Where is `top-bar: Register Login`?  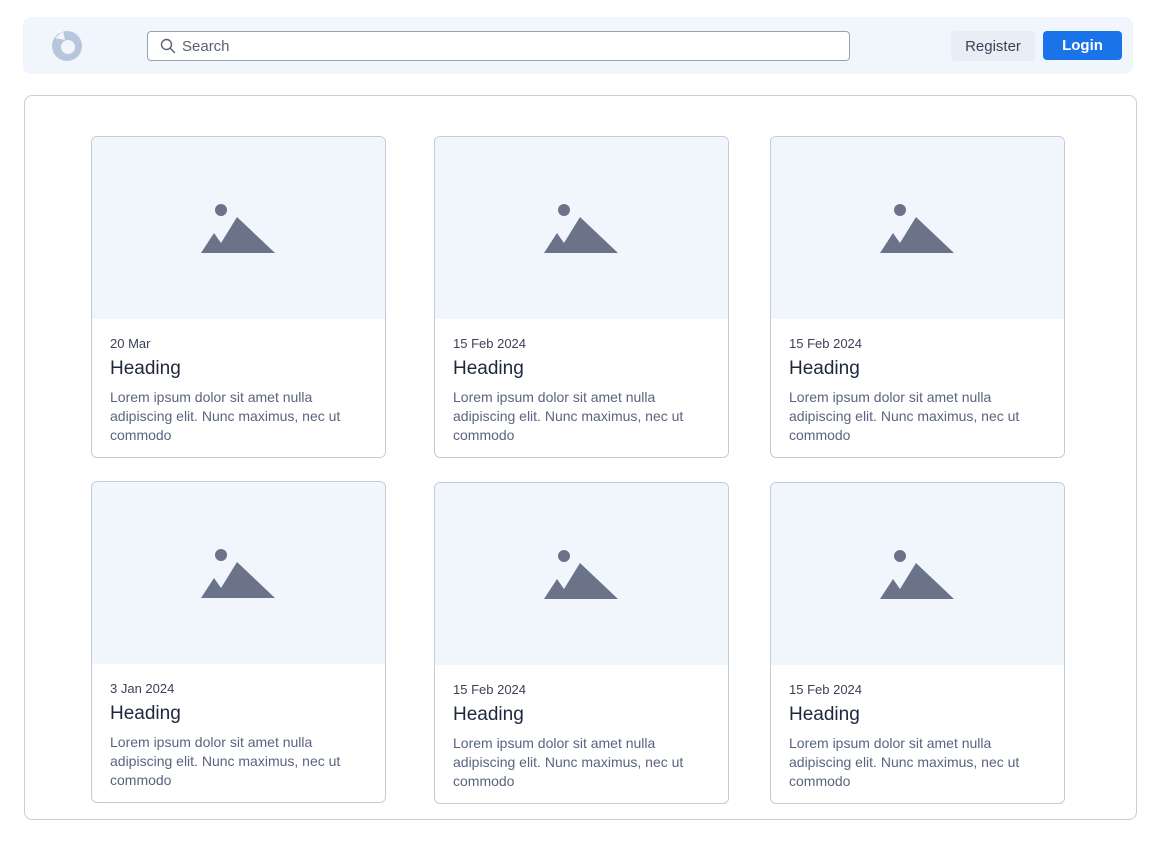 top-bar: Register Login is located at coordinates (578, 45).